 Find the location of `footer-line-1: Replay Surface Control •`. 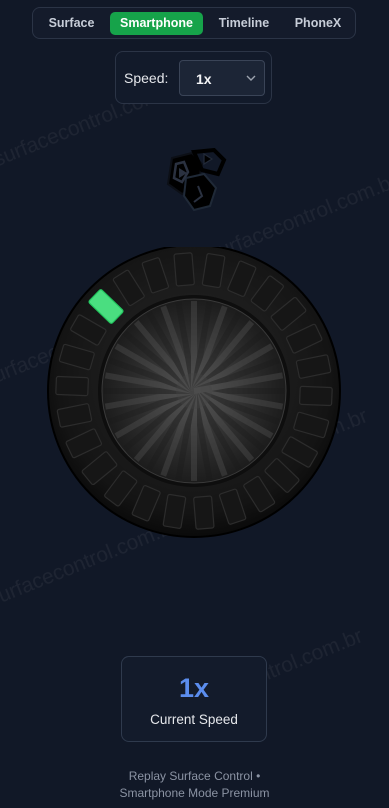

footer-line-1: Replay Surface Control • is located at coordinates (194, 776).